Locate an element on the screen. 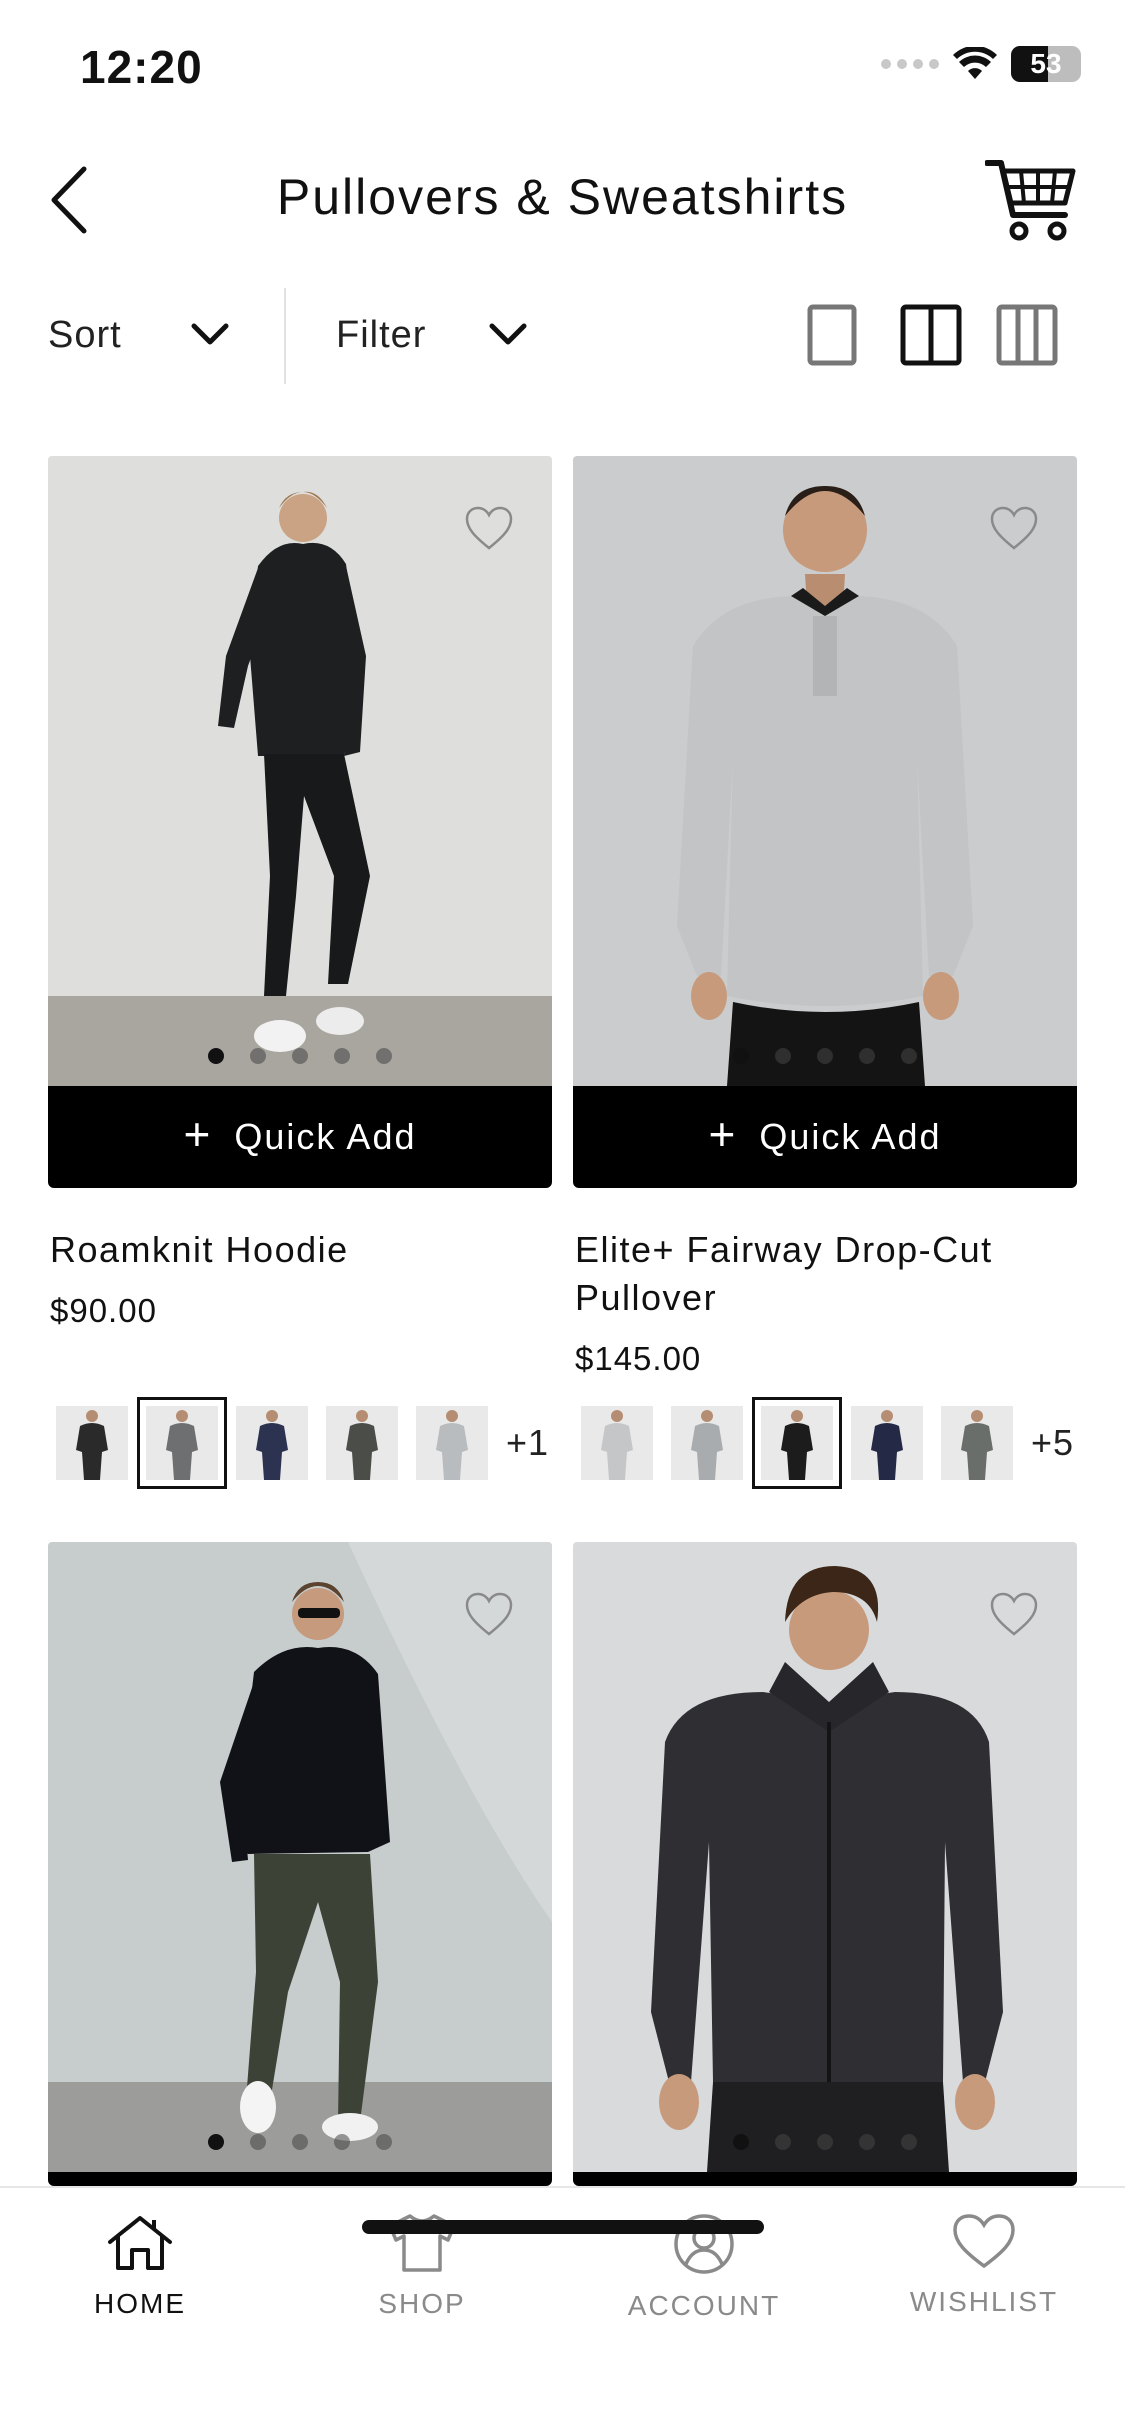 The width and height of the screenshot is (1125, 2436). product-name: Roamknit Hoodie is located at coordinates (300, 1250).